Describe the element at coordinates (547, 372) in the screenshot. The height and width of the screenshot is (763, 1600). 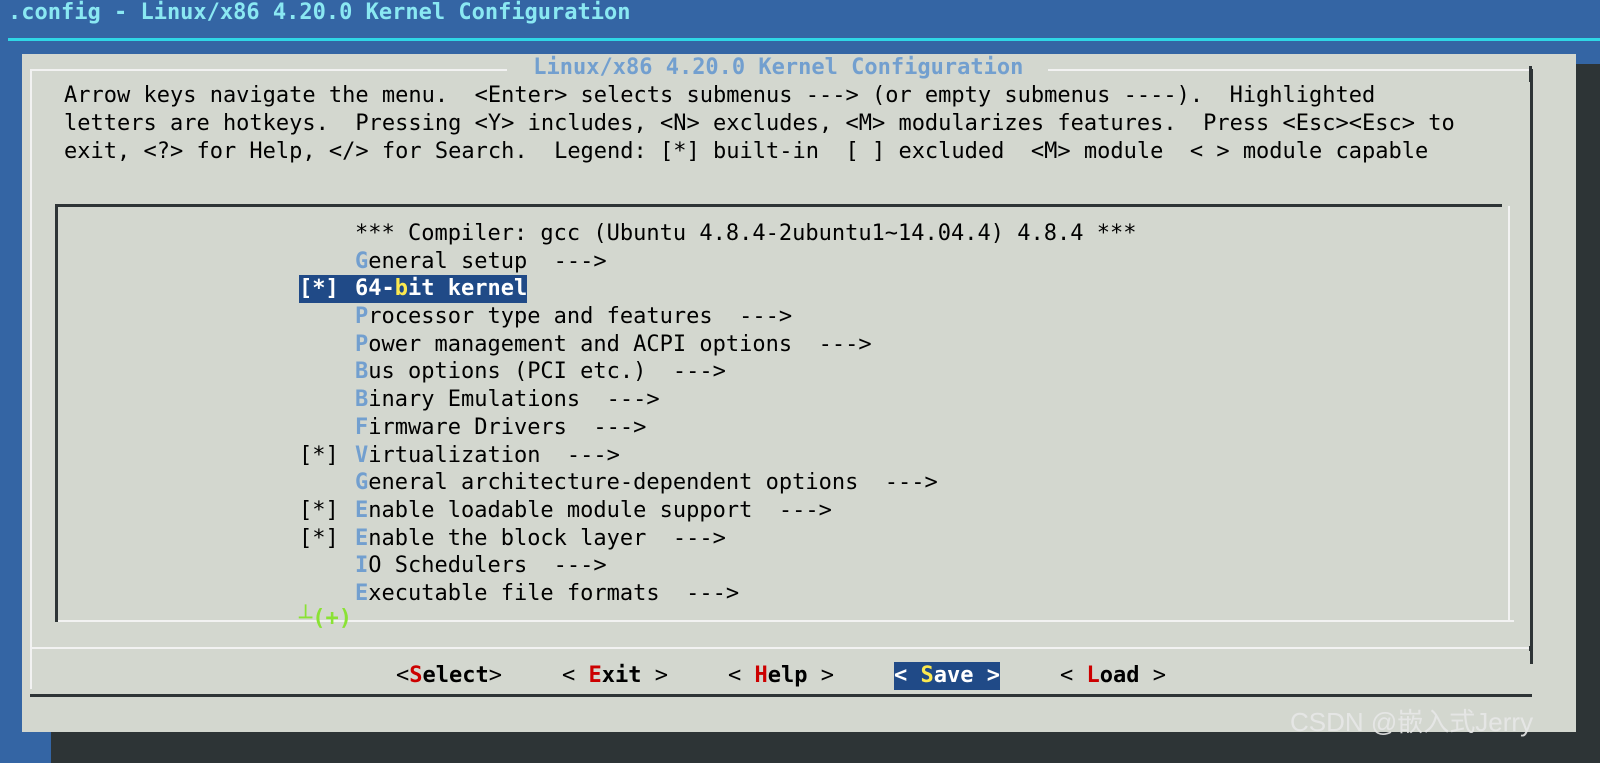
I see `menu-item-label-rest: us options (PCI etc.) --->` at that location.